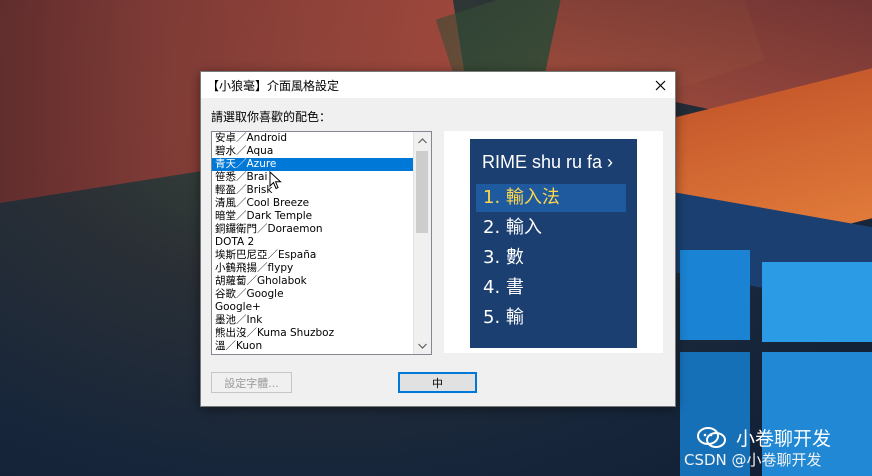  I want to click on color-scheme-item: 墨池／Ink, so click(313, 320).